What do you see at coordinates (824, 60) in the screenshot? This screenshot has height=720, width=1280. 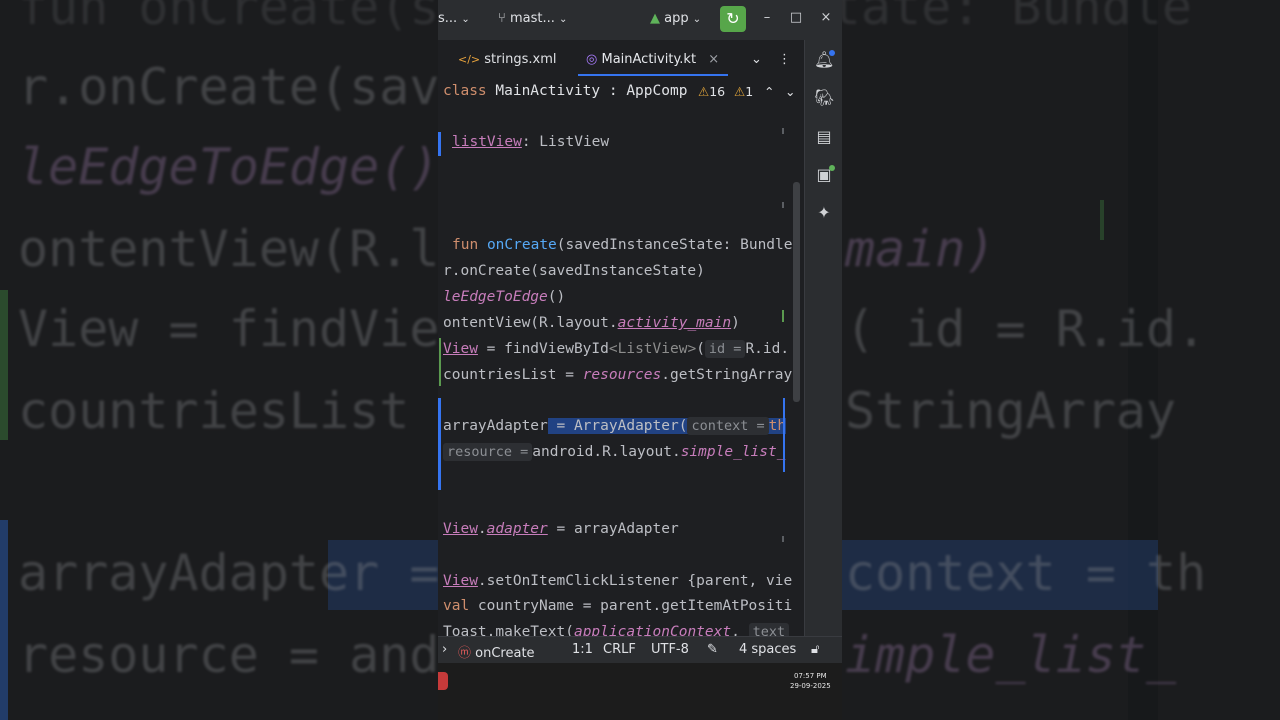 I see `bell-icon: 🔔︎` at bounding box center [824, 60].